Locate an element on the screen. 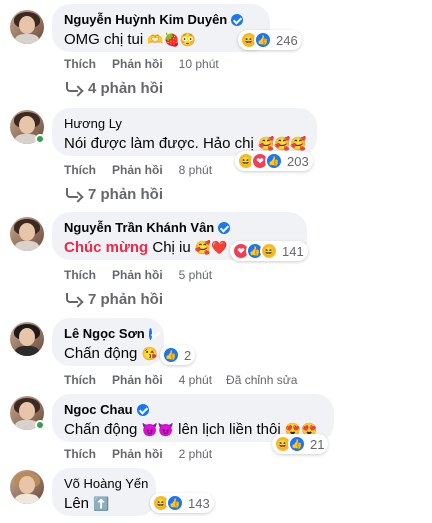 The height and width of the screenshot is (523, 432). emoji-icon: 😘 is located at coordinates (149, 354).